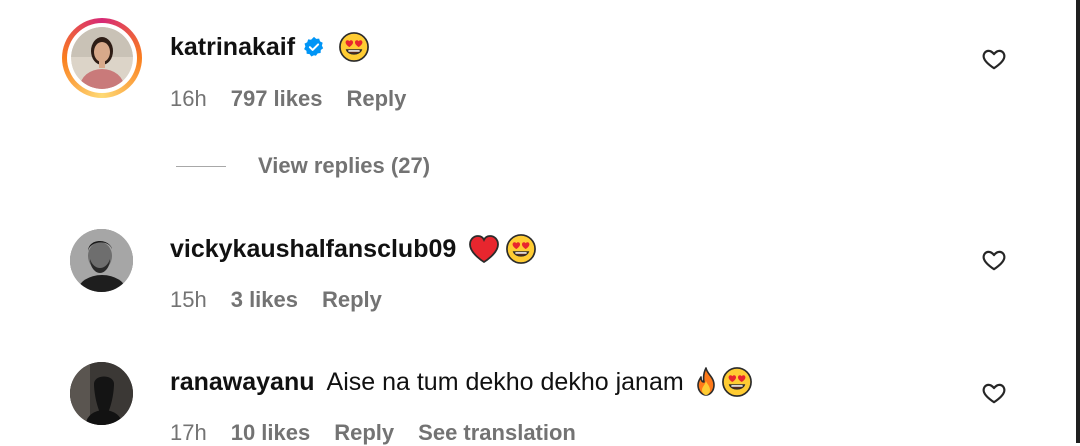 Image resolution: width=1080 pixels, height=446 pixels. What do you see at coordinates (497, 433) in the screenshot?
I see `see-translation-button: See translation` at bounding box center [497, 433].